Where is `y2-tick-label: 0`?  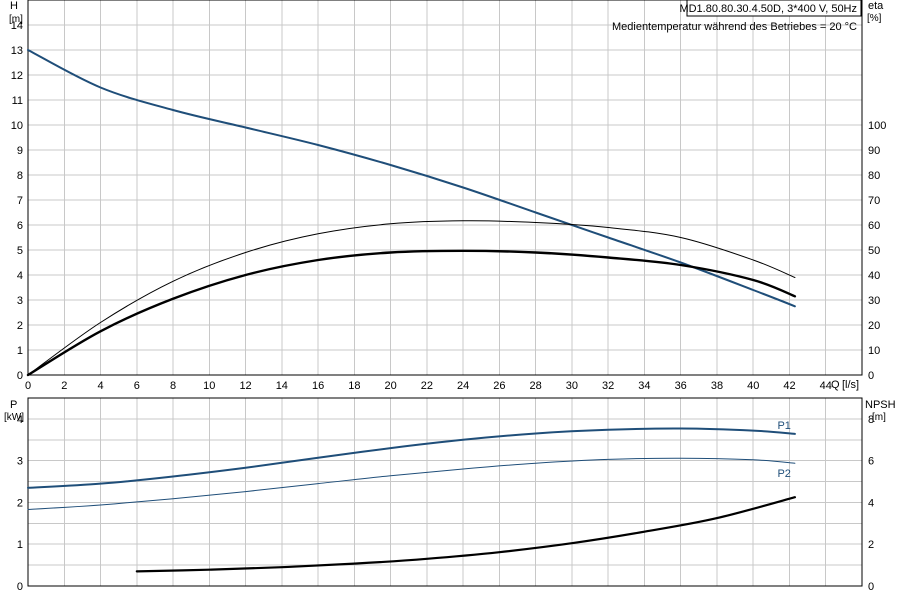
y2-tick-label: 0 is located at coordinates (871, 376).